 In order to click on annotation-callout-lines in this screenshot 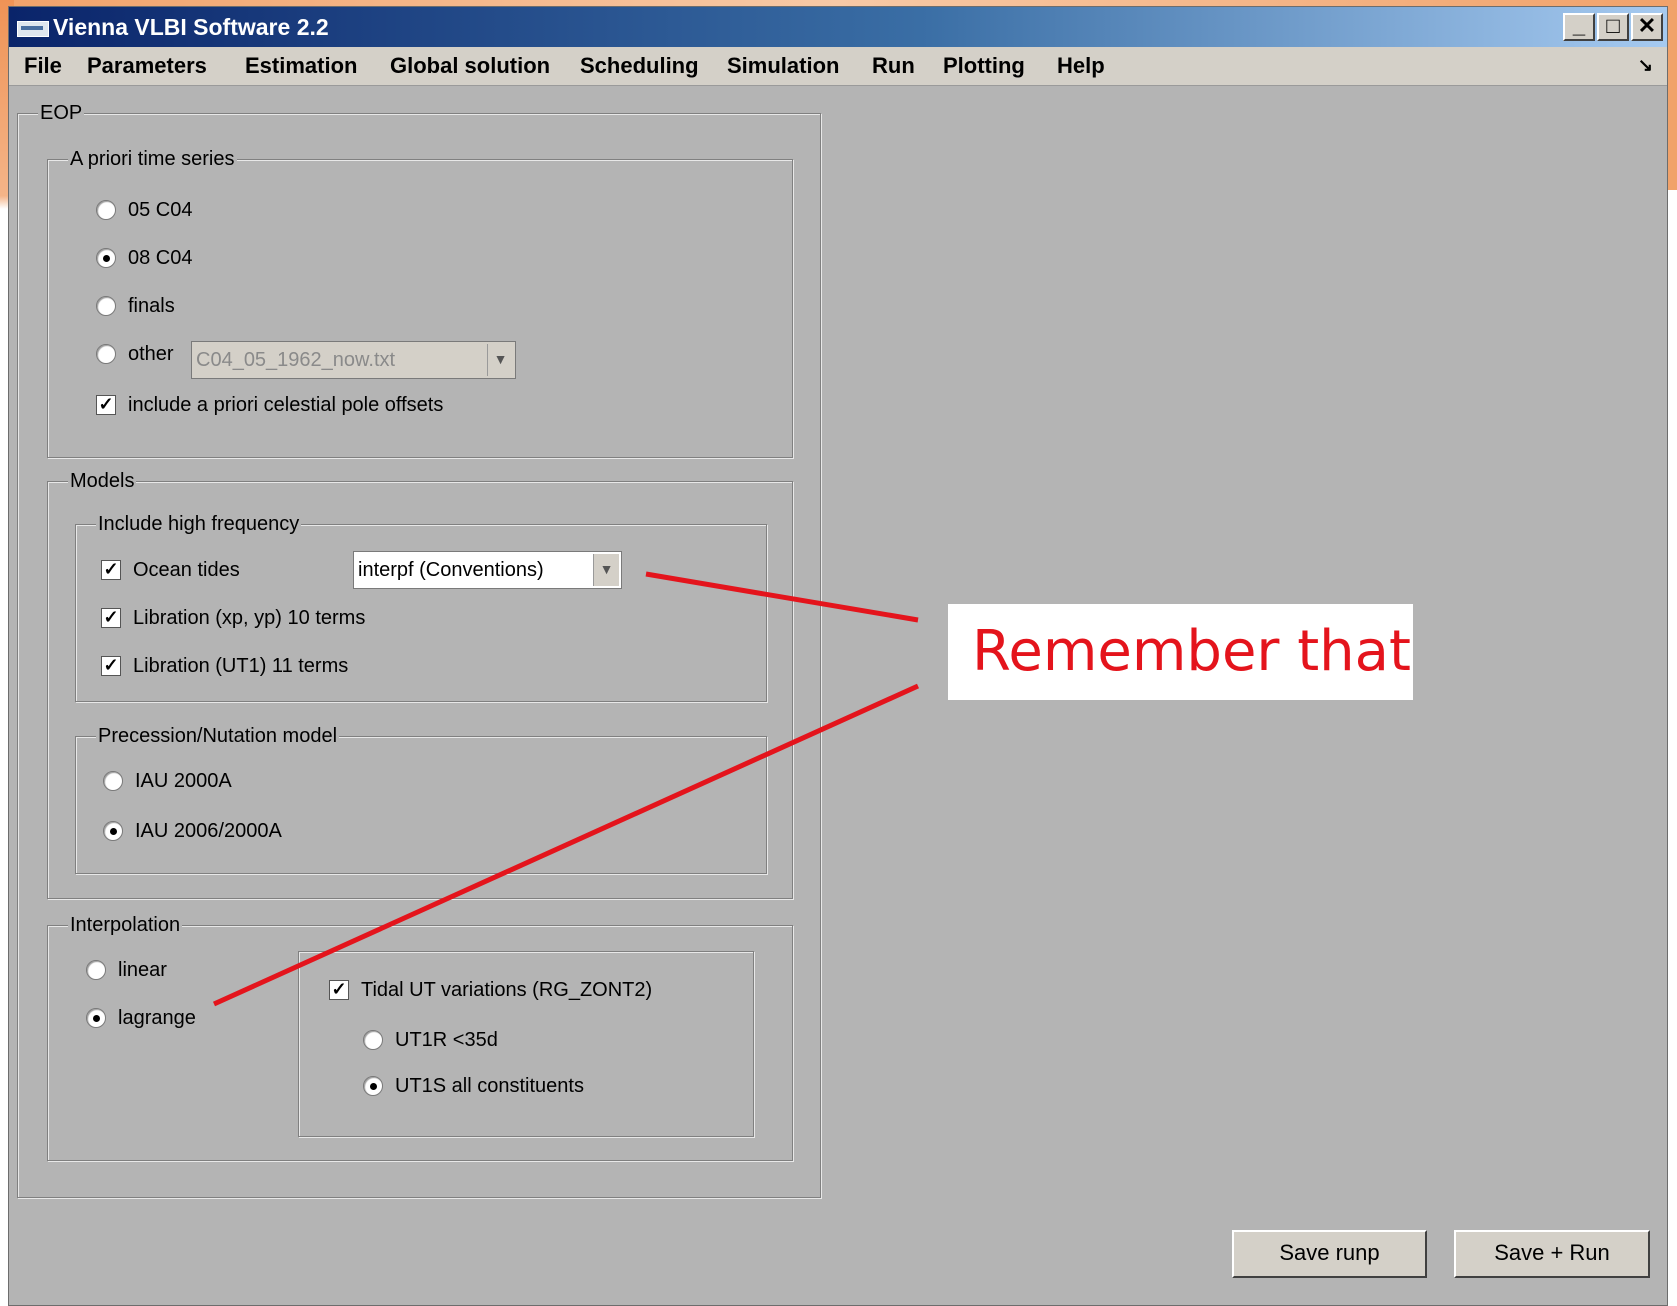, I will do `click(566, 789)`.